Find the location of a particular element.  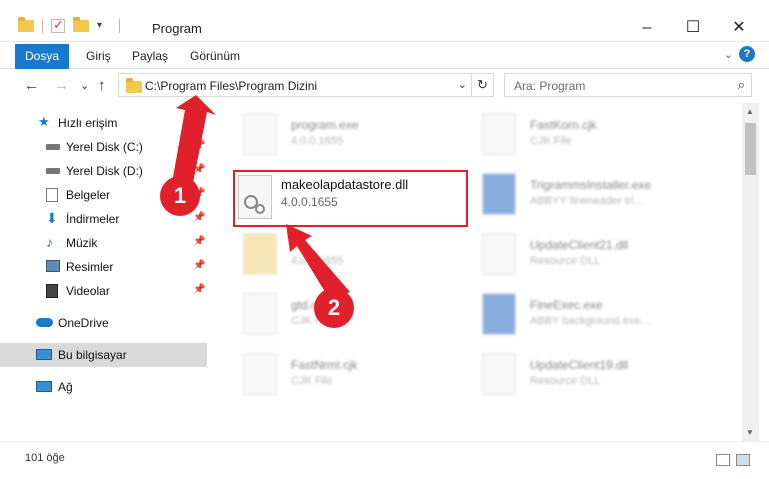

list-item: UpdateClient19.dll Resource DLL is located at coordinates (607, 377).